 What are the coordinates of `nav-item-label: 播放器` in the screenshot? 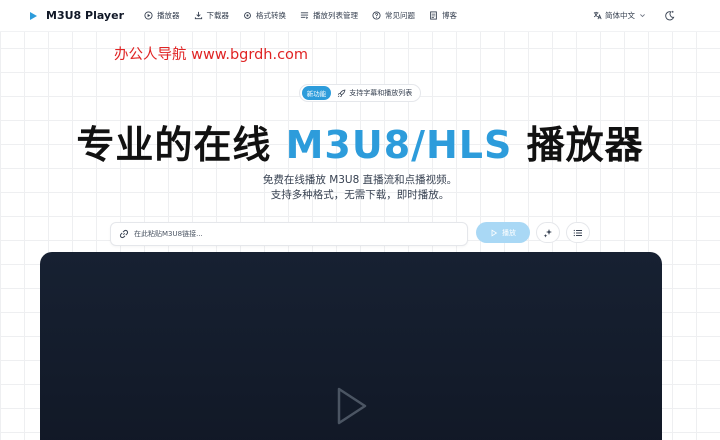 It's located at (168, 15).